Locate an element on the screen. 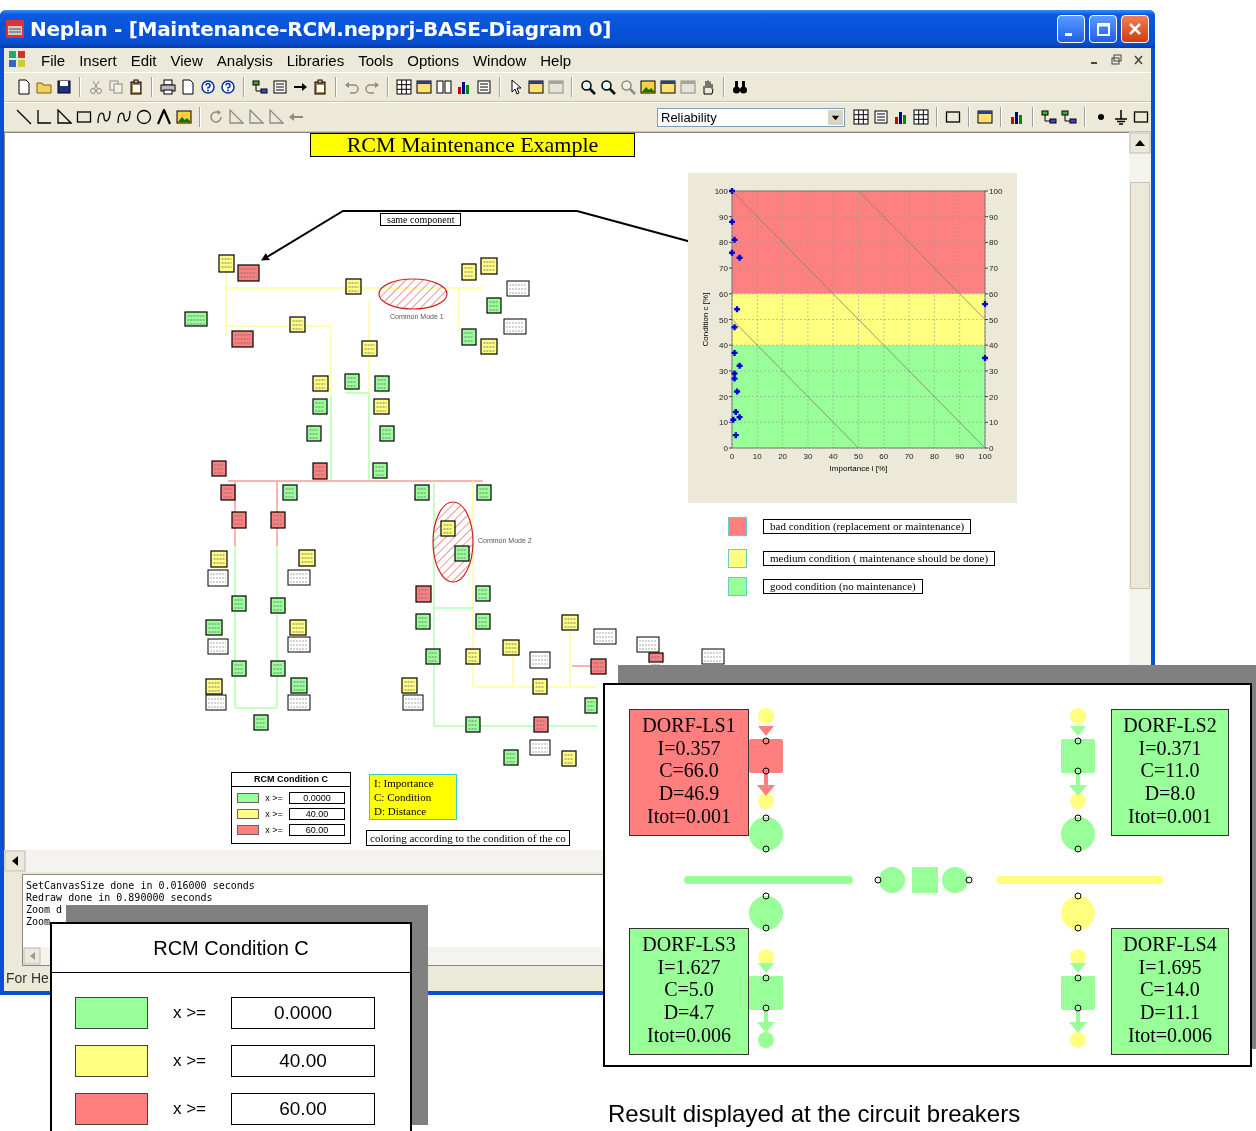 This screenshot has height=1131, width=1256. maximize-button is located at coordinates (1103, 29).